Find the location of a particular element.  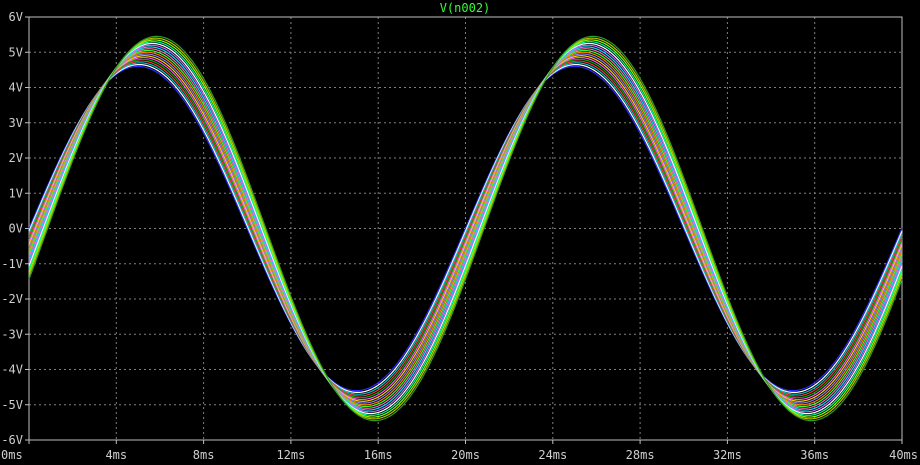

y-tick-label: 5V is located at coordinates (16, 52).